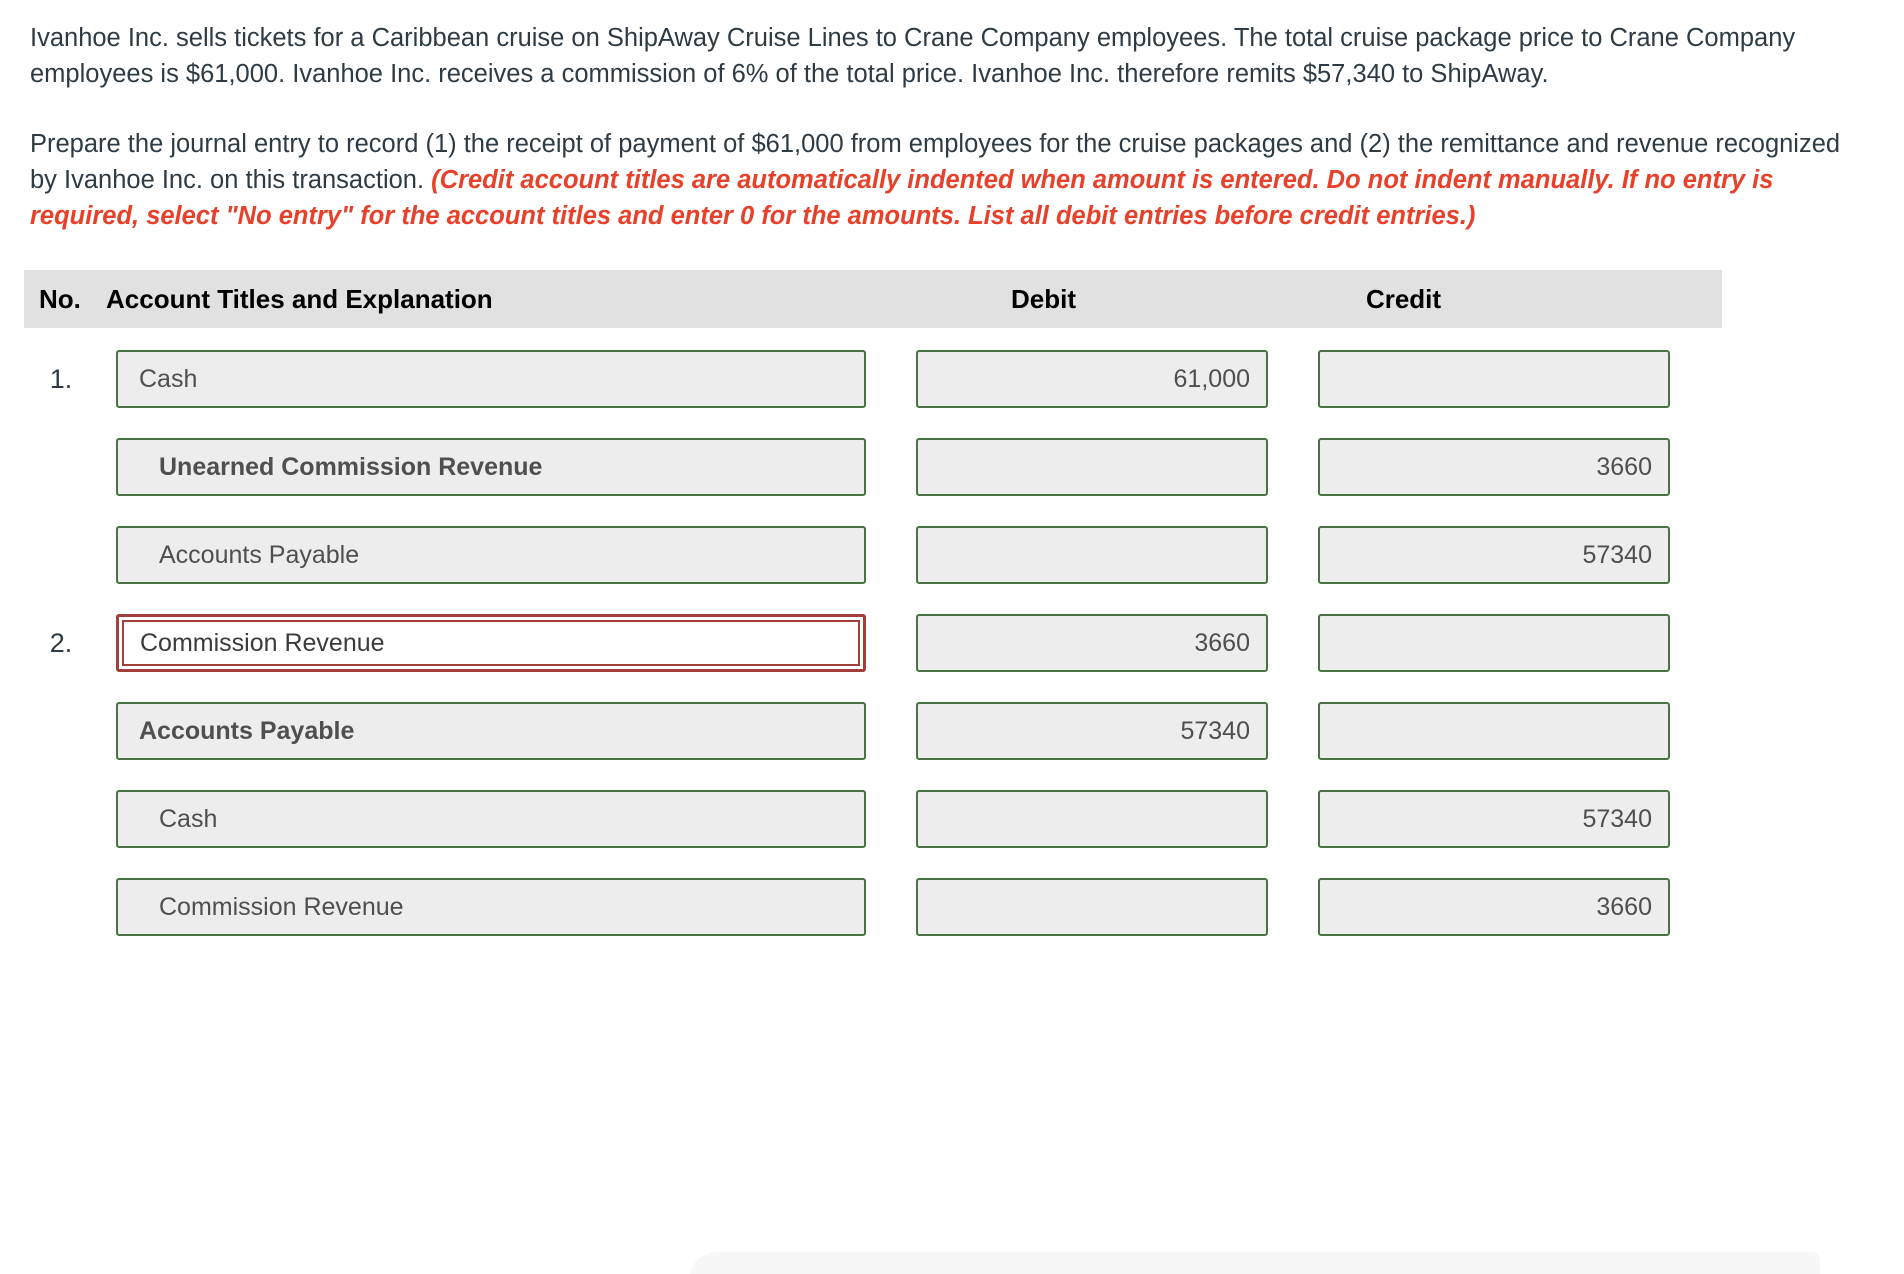 The width and height of the screenshot is (1904, 1274). What do you see at coordinates (1092, 379) in the screenshot?
I see `debit-input: 61,000` at bounding box center [1092, 379].